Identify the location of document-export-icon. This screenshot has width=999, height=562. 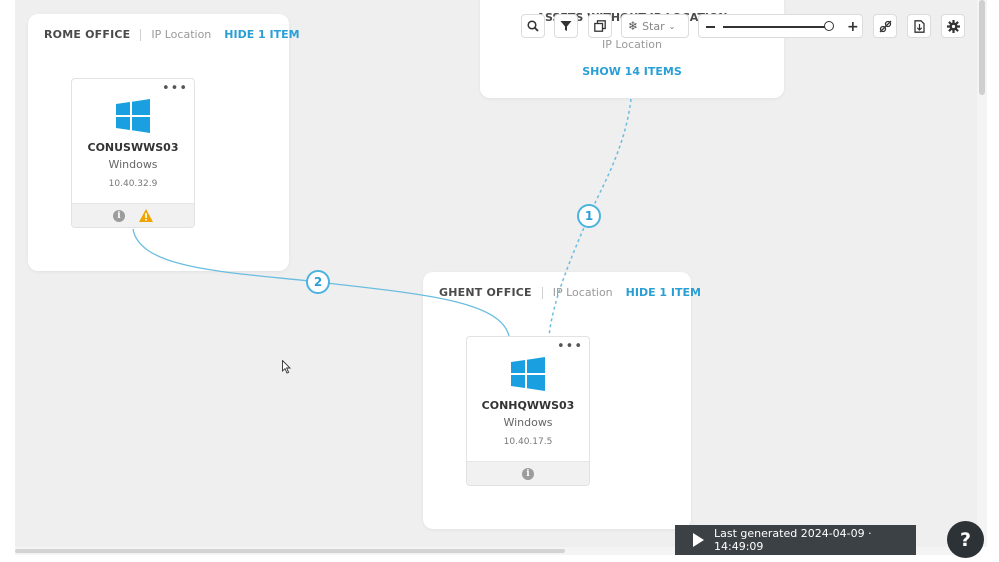
(919, 26).